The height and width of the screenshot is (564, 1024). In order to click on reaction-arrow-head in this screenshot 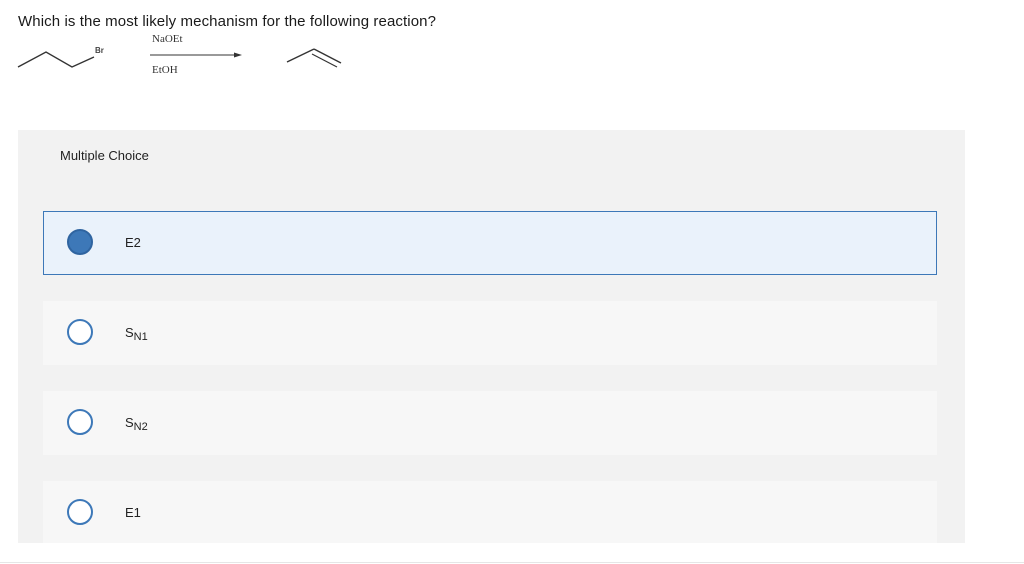, I will do `click(238, 55)`.